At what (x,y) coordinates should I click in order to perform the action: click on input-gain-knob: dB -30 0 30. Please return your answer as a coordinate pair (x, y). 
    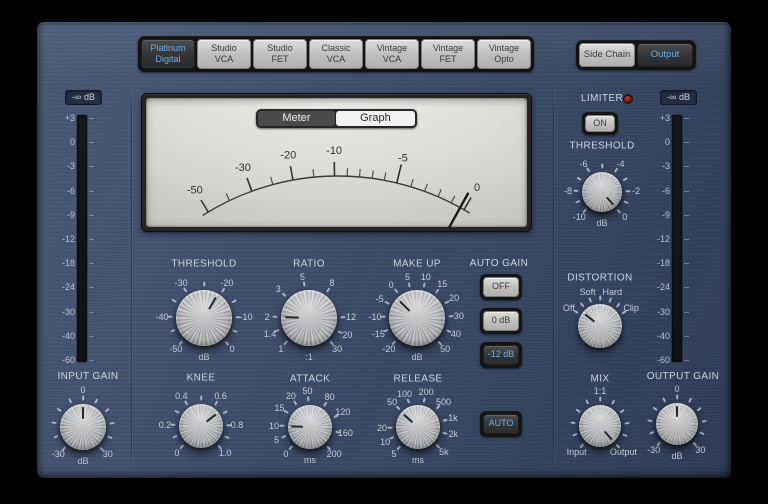
    Looking at the image, I should click on (83, 425).